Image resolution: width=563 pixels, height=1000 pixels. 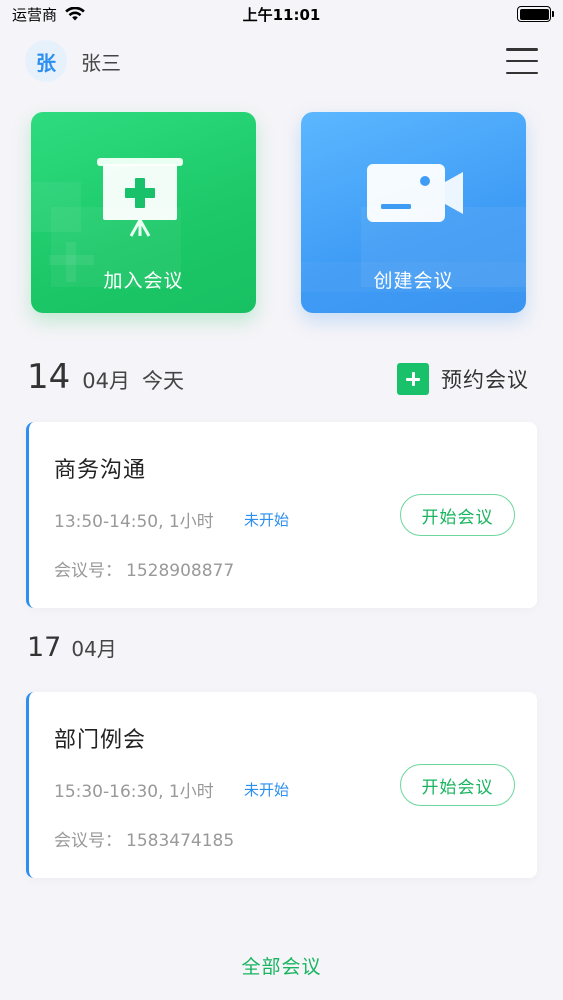 What do you see at coordinates (281, 61) in the screenshot?
I see `header: 张 张三` at bounding box center [281, 61].